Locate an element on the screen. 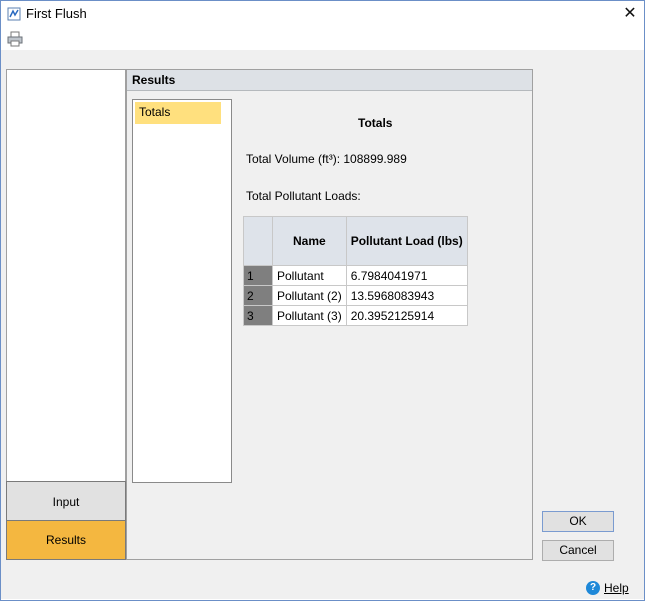 Image resolution: width=645 pixels, height=601 pixels. table-row: 1 Pollutant 6.7984041971 is located at coordinates (355, 275).